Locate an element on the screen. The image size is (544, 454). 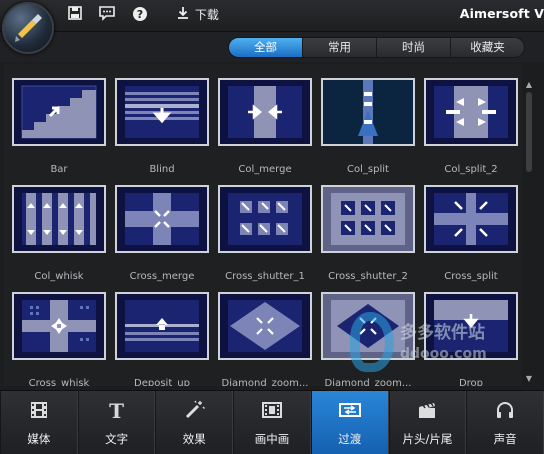
transition-label: Bar is located at coordinates (59, 169).